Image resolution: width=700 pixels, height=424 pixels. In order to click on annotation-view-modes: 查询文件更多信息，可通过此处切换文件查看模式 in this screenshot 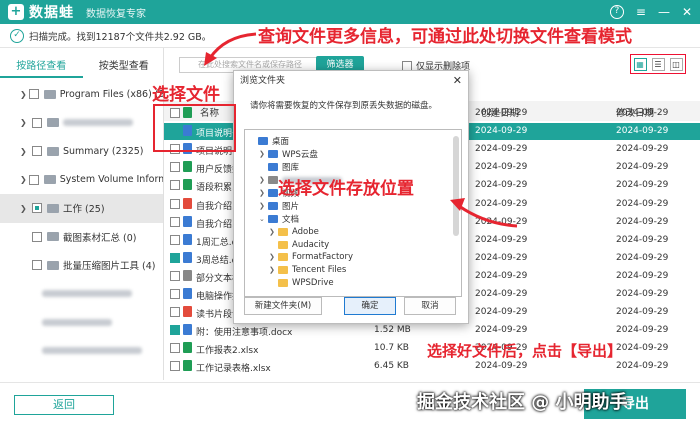, I will do `click(445, 37)`.